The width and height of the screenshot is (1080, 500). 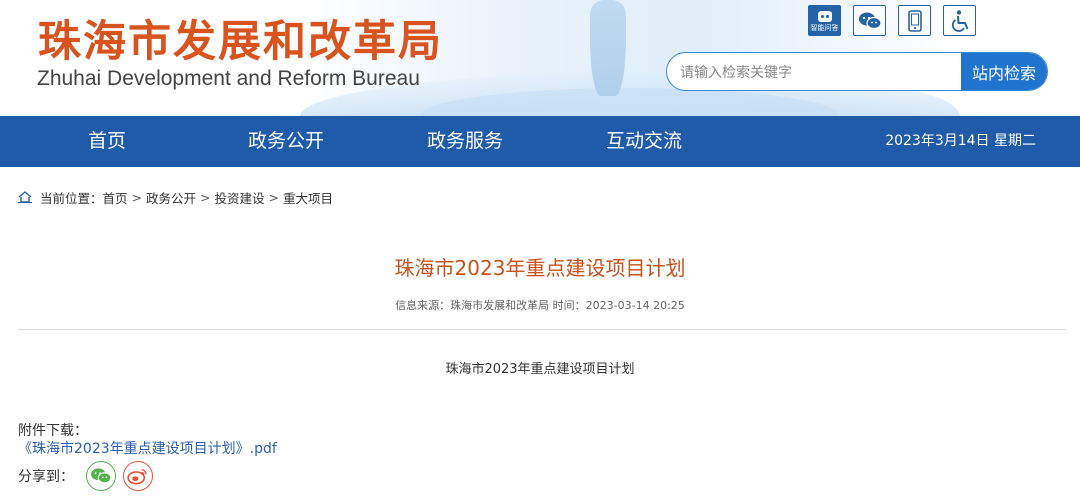 I want to click on breadcrumb-item-home: 首页, so click(x=115, y=197).